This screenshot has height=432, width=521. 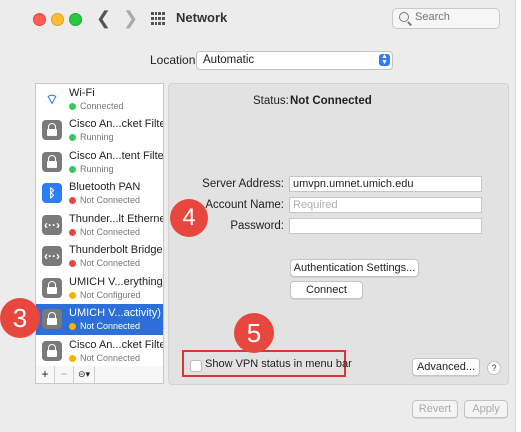 I want to click on service-name: UMICH V...activity), so click(x=115, y=313).